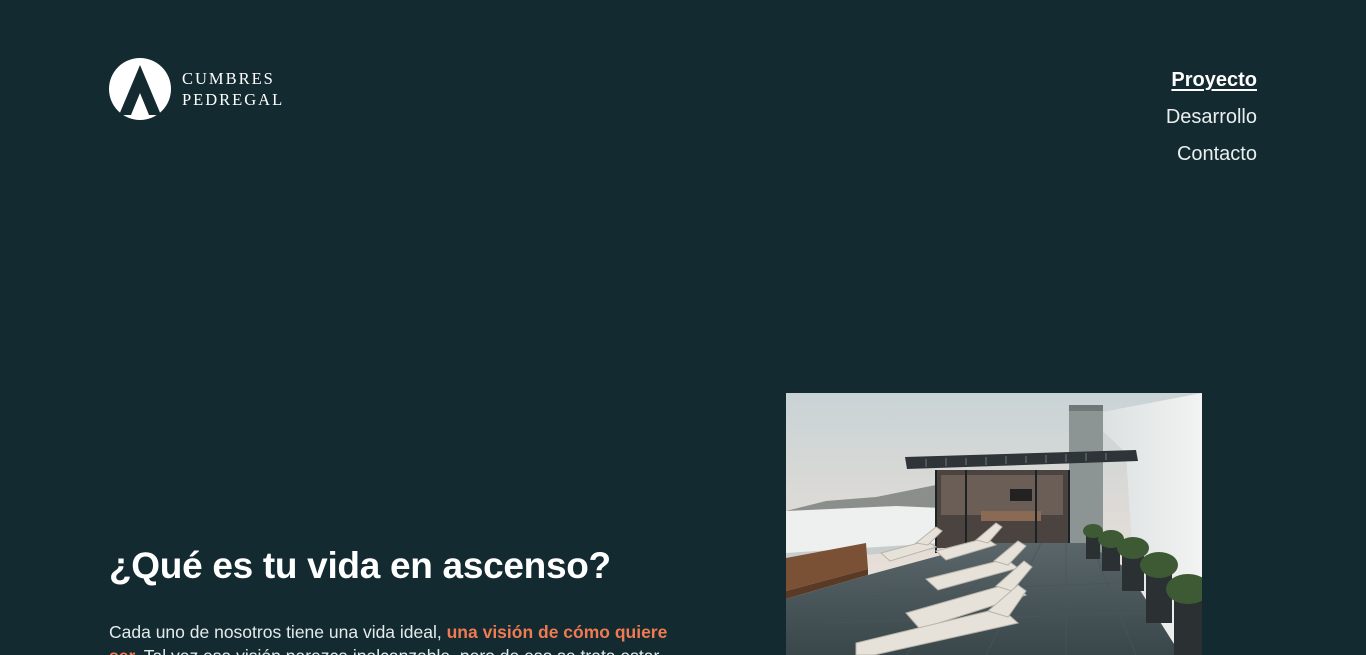  I want to click on brand-logo: CUMBRES PEDREGAL, so click(196, 89).